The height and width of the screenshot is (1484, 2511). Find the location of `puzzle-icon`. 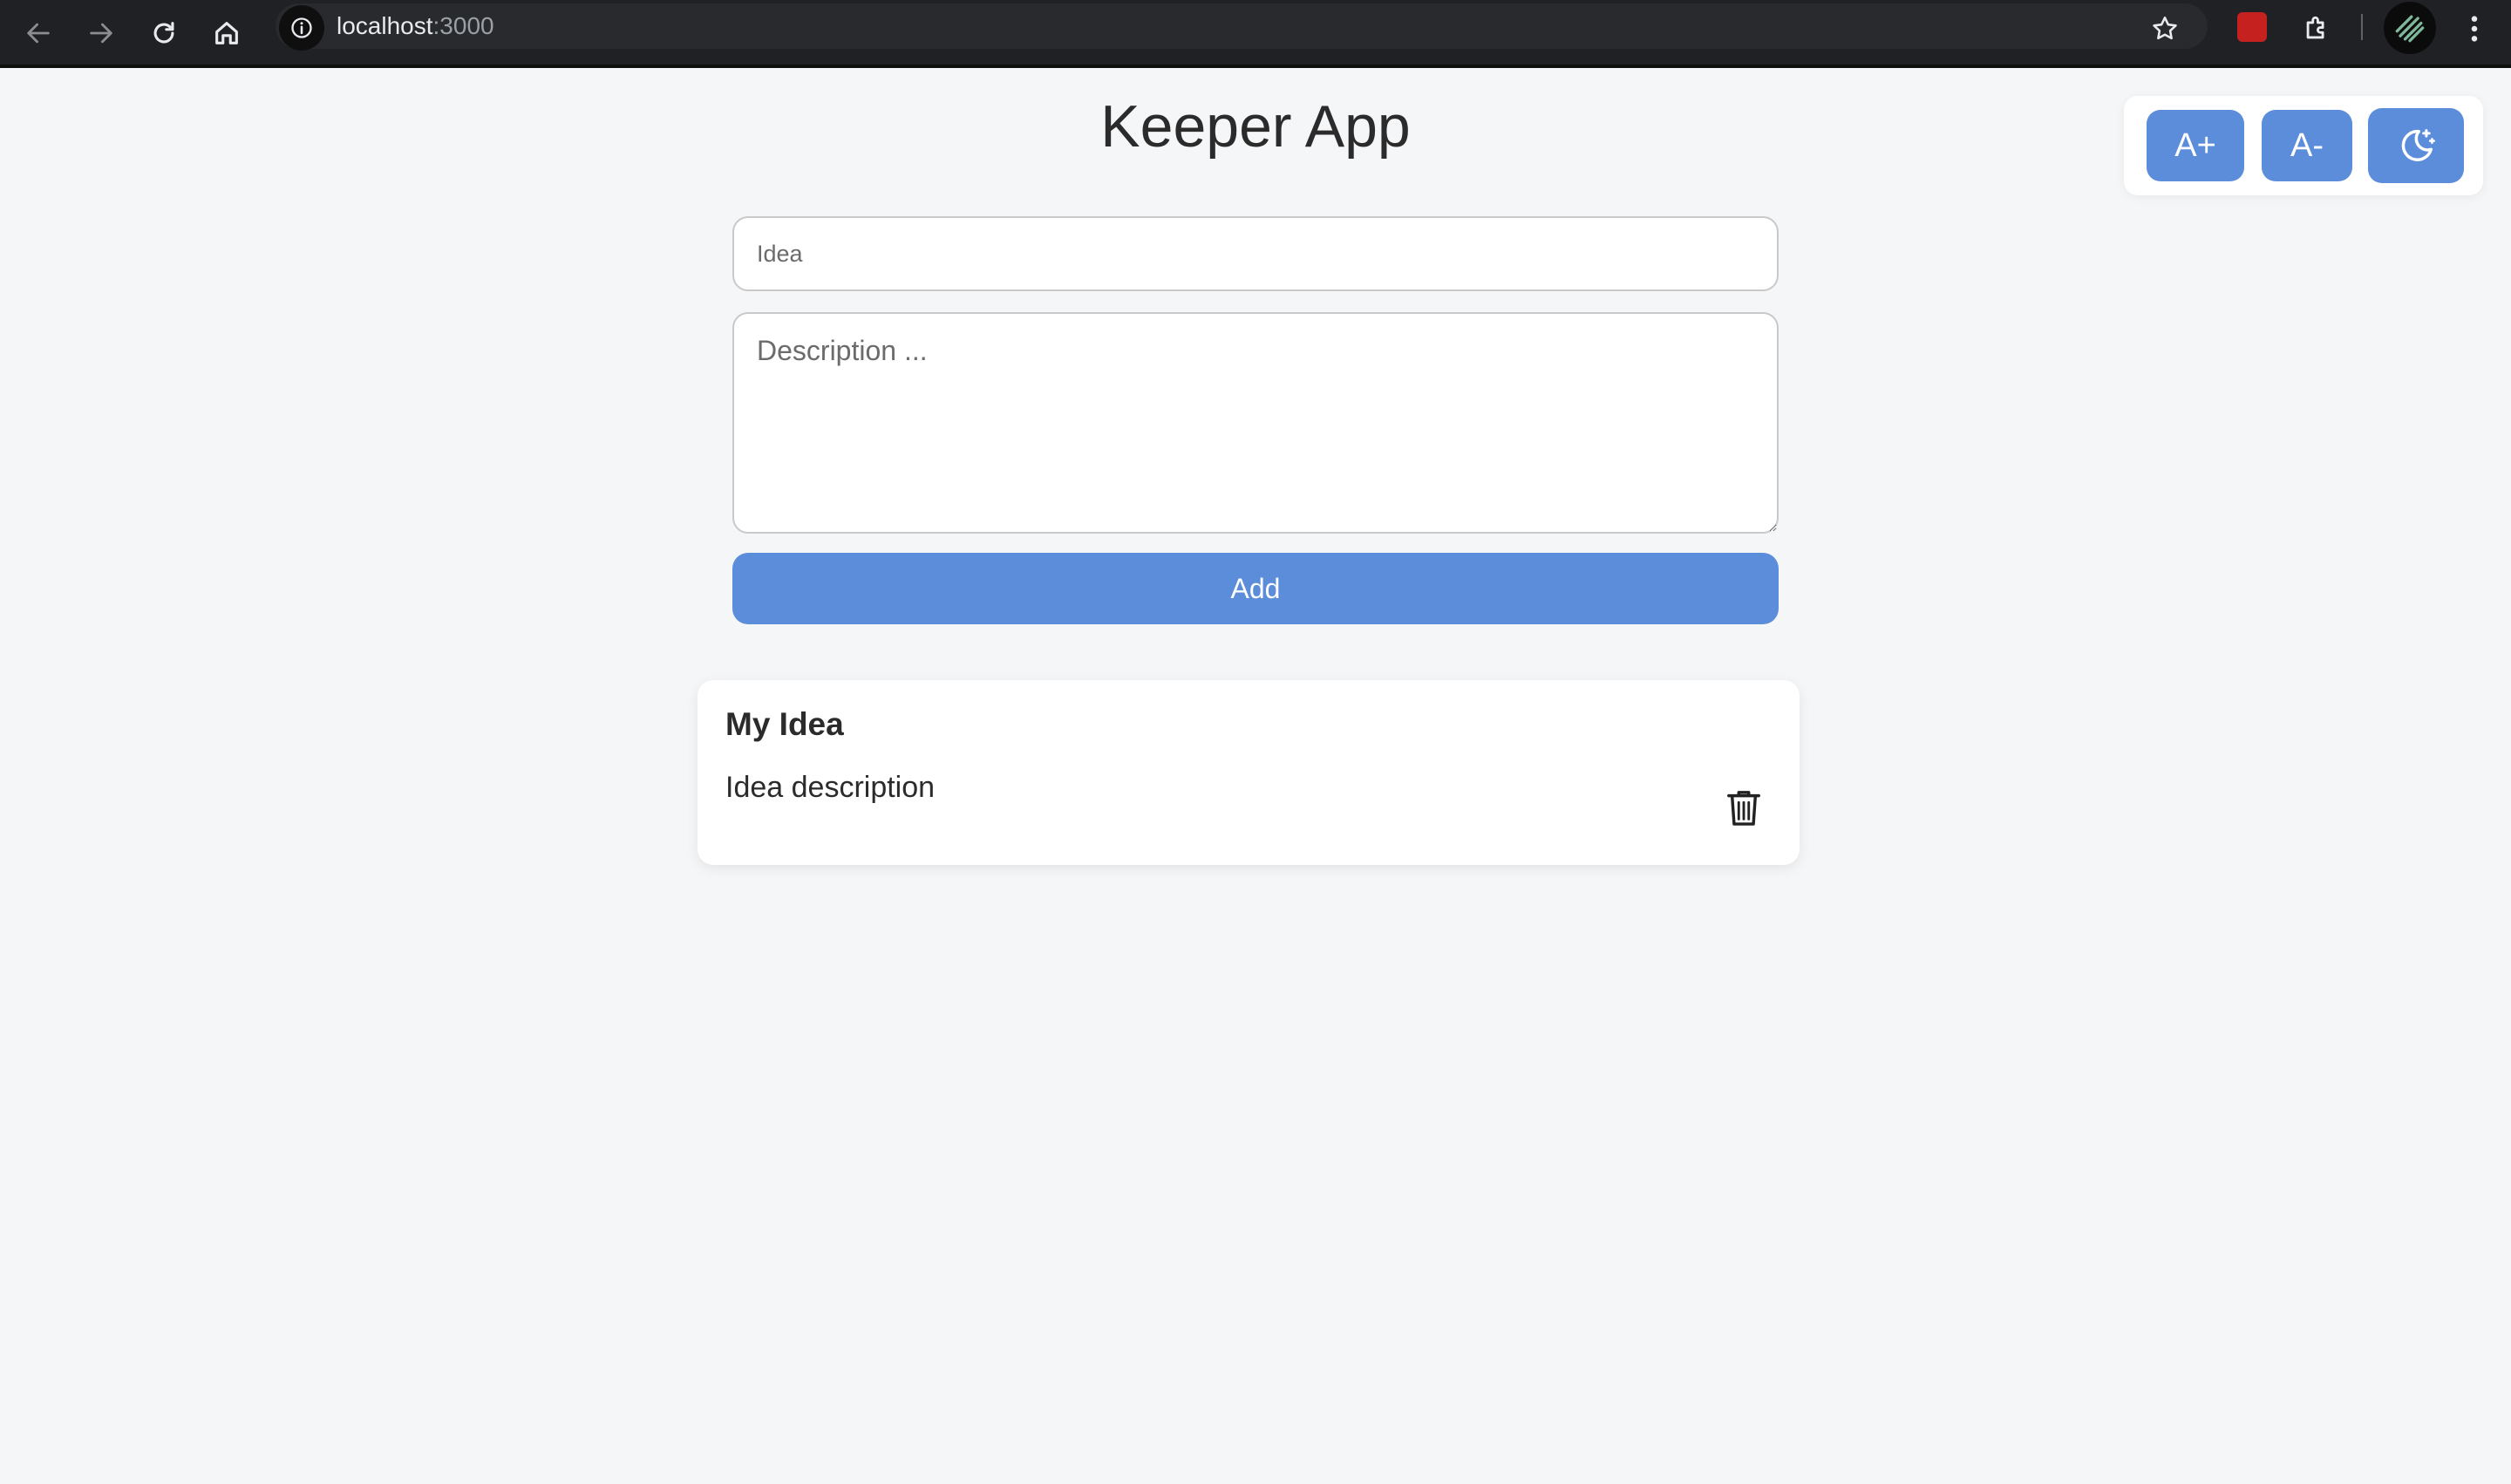

puzzle-icon is located at coordinates (2315, 27).